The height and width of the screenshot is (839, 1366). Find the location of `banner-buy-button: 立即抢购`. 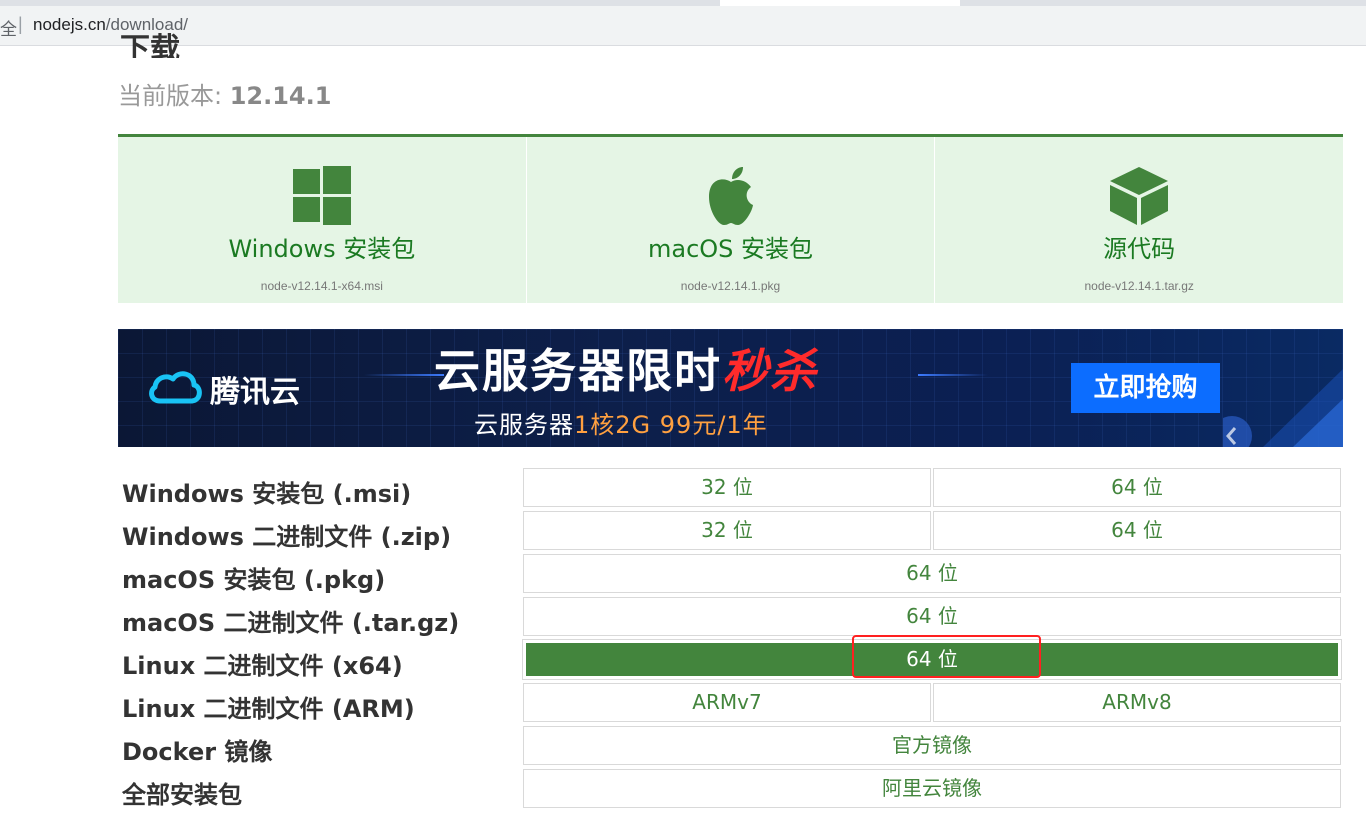

banner-buy-button: 立即抢购 is located at coordinates (1145, 388).